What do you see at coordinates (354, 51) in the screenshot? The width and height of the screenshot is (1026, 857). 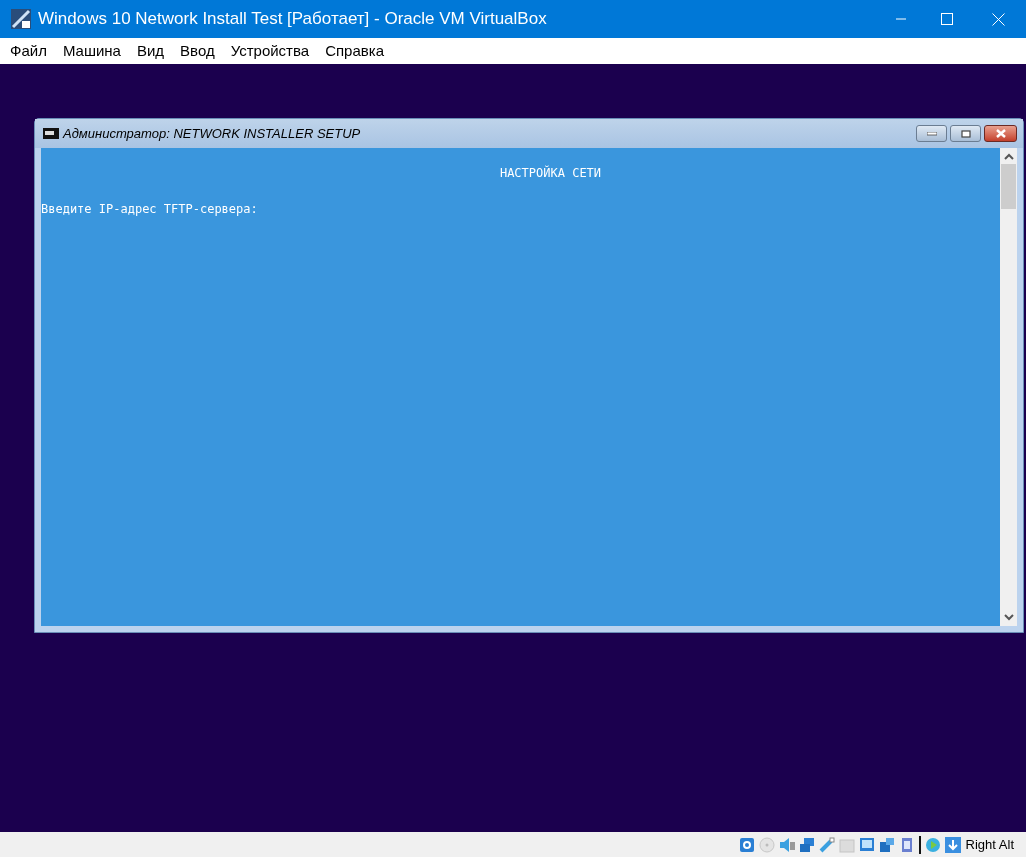 I see `menu-item: Справка` at bounding box center [354, 51].